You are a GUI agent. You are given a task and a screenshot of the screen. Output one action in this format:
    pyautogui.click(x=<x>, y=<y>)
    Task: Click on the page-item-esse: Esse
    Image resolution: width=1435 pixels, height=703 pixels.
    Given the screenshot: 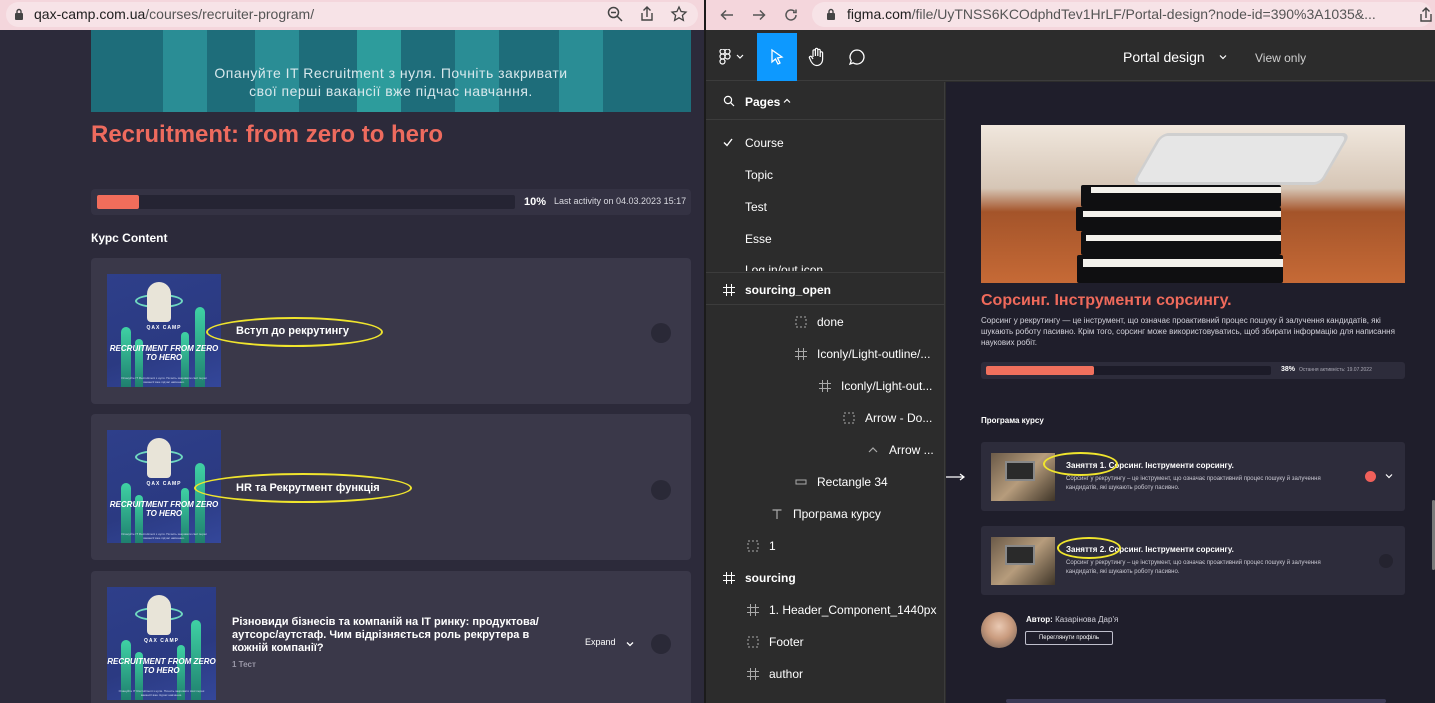 What is the action you would take?
    pyautogui.click(x=758, y=239)
    